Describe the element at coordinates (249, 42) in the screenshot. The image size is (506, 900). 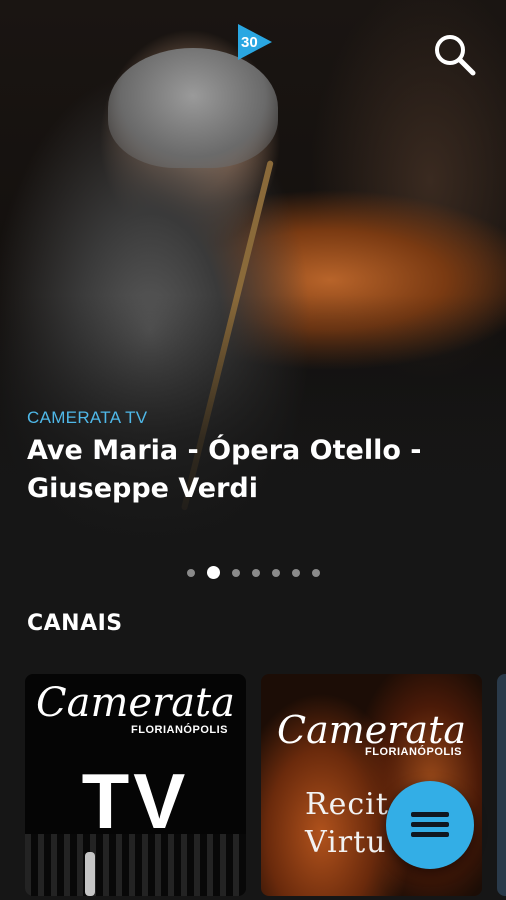
I see `app-logo-text: 30` at that location.